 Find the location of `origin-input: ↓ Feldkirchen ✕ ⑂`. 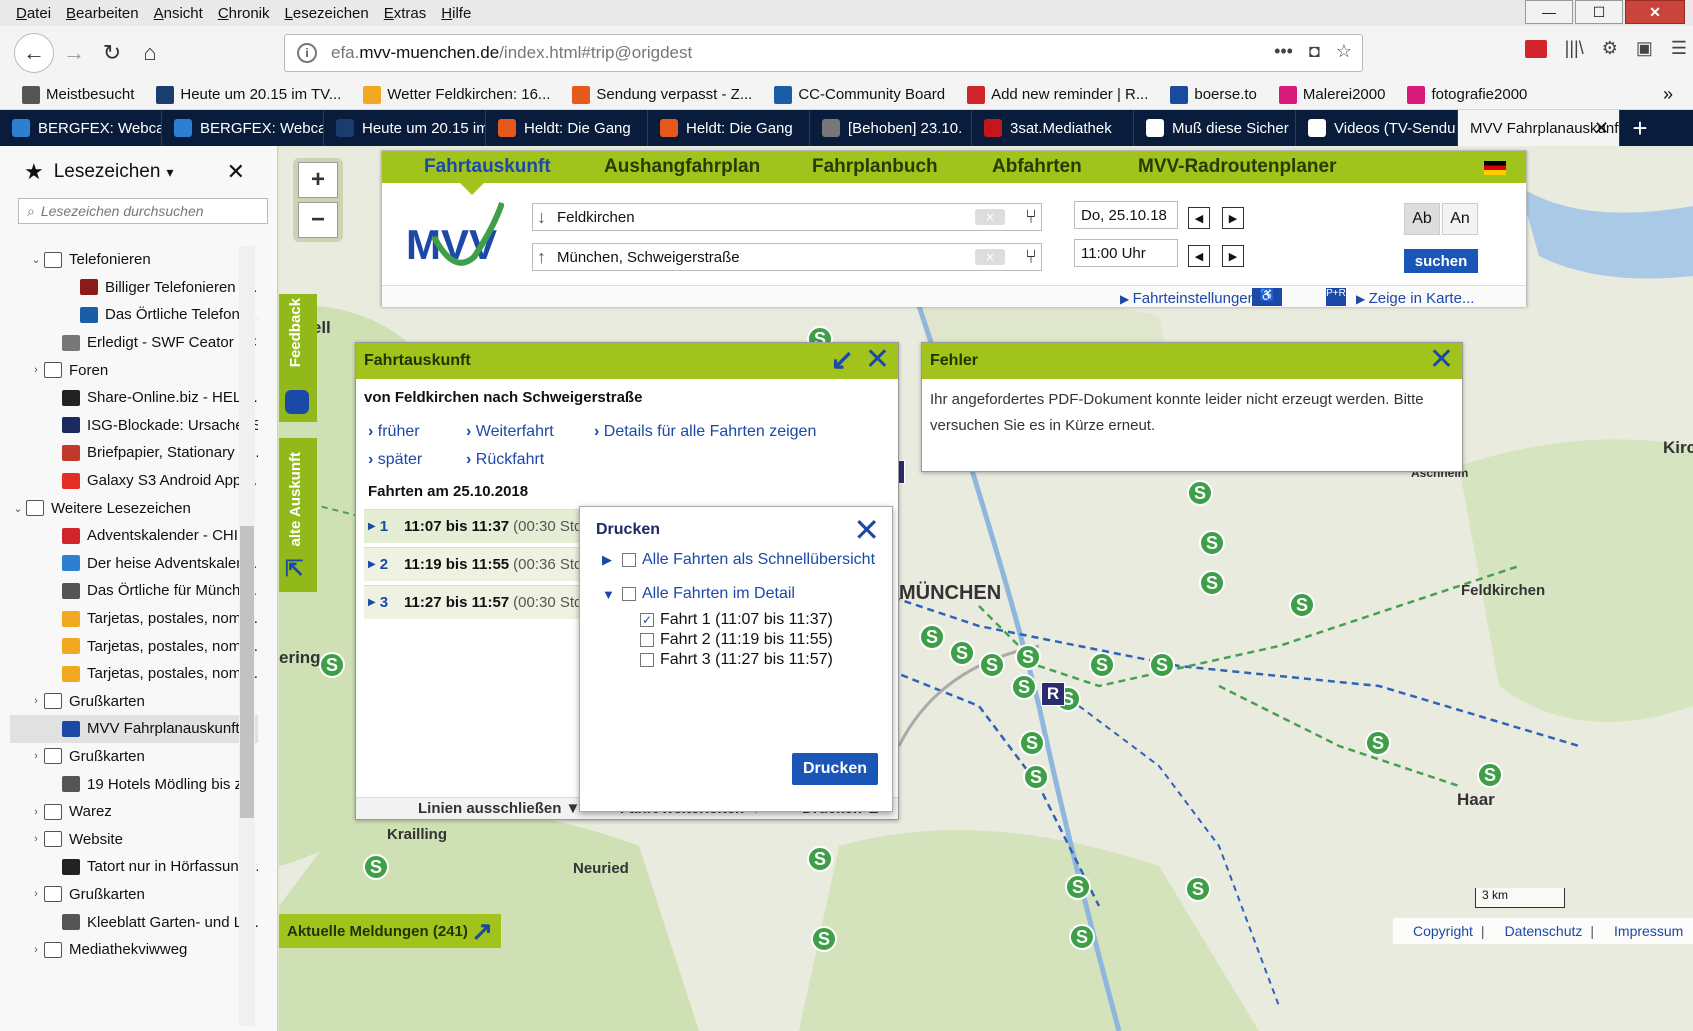

origin-input: ↓ Feldkirchen ✕ ⑂ is located at coordinates (787, 217).